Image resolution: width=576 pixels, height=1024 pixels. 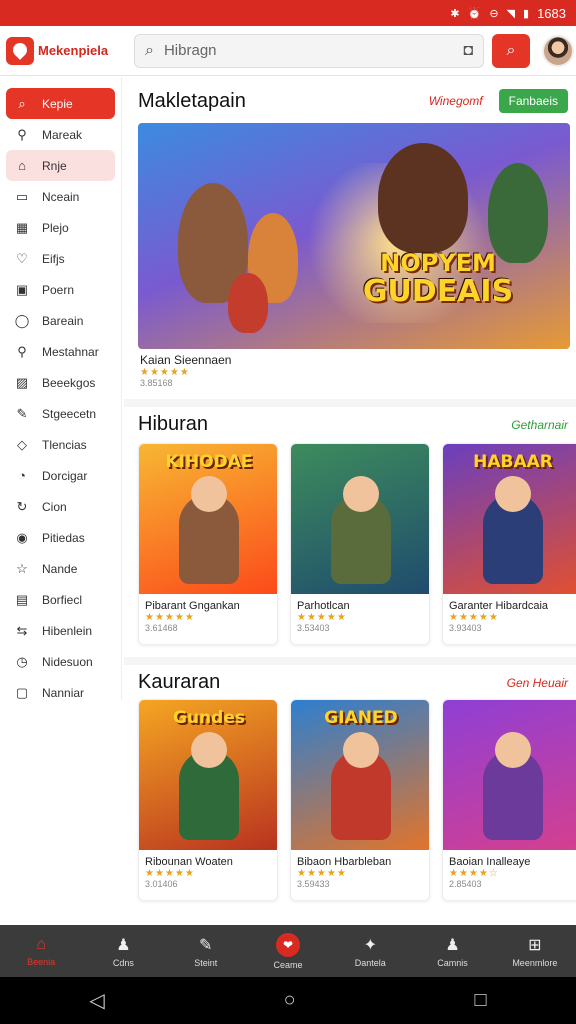 I want to click on search-button: ⌕, so click(x=511, y=50).